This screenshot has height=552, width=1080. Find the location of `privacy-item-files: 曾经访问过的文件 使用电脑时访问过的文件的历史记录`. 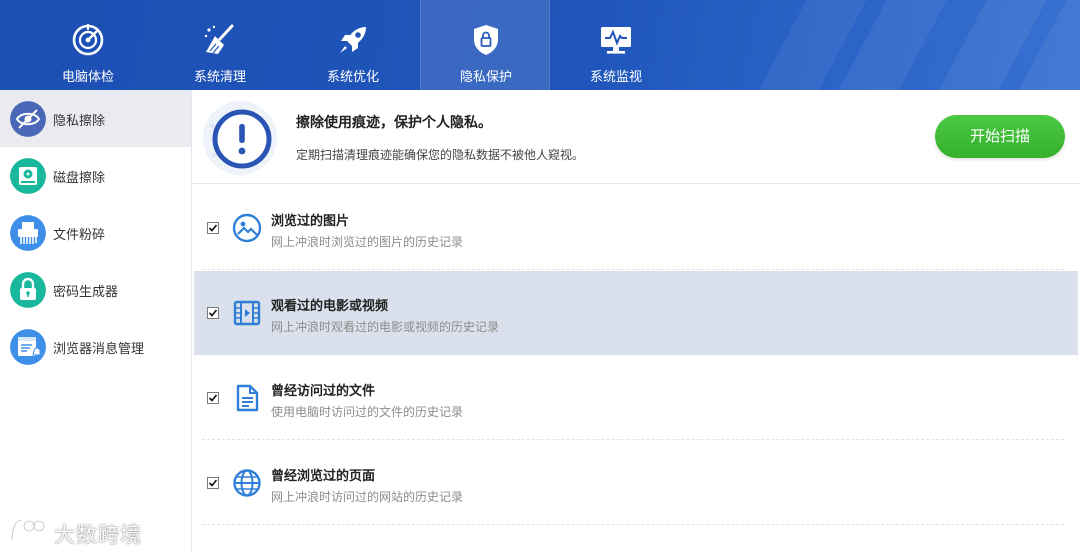

privacy-item-files: 曾经访问过的文件 使用电脑时访问过的文件的历史记录 is located at coordinates (636, 398).